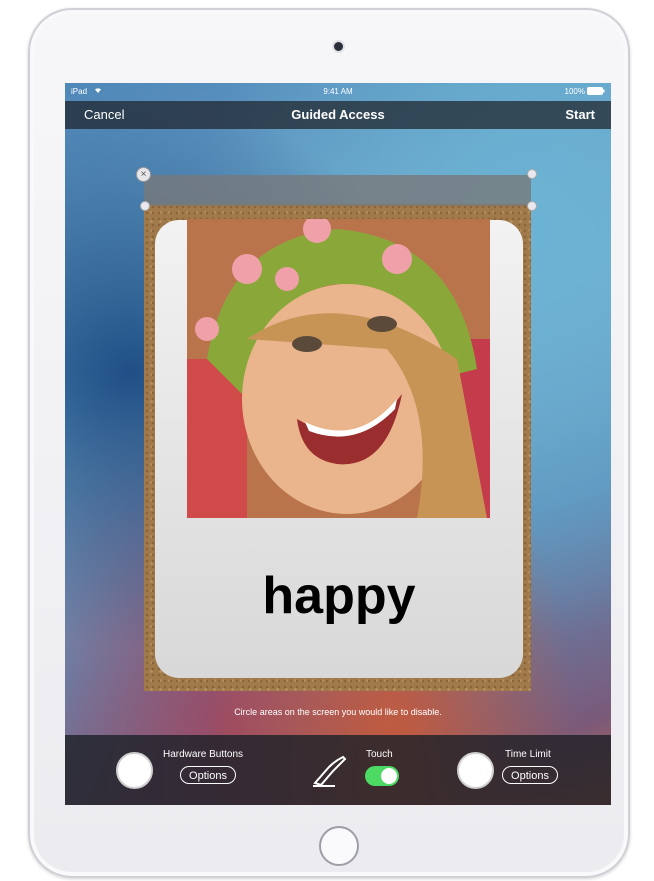 This screenshot has height=881, width=654. What do you see at coordinates (580, 114) in the screenshot?
I see `start-button: Start` at bounding box center [580, 114].